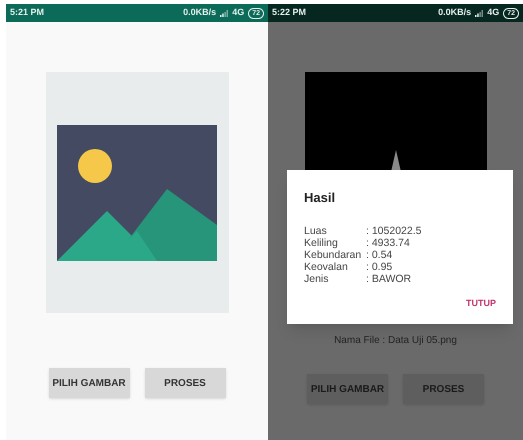 The height and width of the screenshot is (440, 523). I want to click on result-label: Keliling, so click(321, 242).